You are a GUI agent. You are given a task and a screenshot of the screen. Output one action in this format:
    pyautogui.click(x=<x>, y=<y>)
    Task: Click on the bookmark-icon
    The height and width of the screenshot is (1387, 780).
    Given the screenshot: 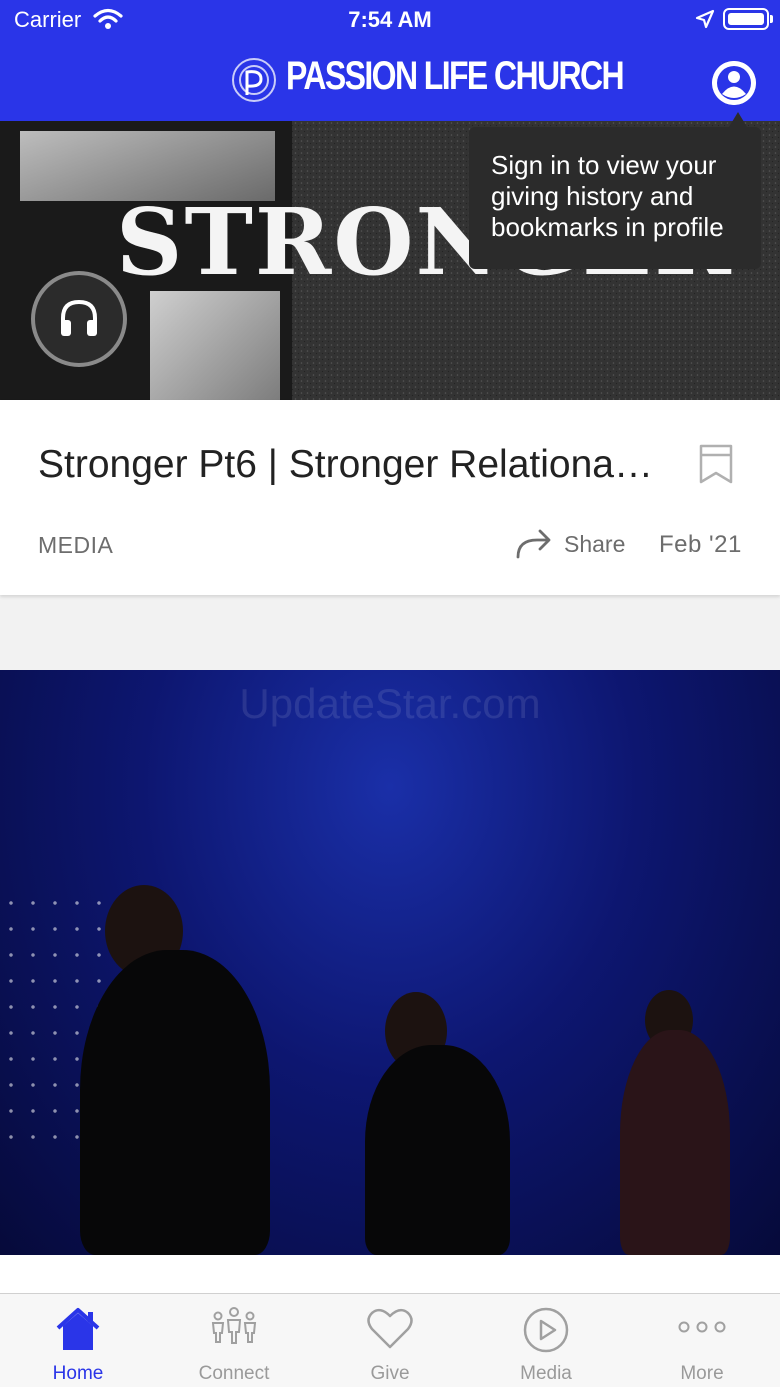 What is the action you would take?
    pyautogui.click(x=716, y=466)
    